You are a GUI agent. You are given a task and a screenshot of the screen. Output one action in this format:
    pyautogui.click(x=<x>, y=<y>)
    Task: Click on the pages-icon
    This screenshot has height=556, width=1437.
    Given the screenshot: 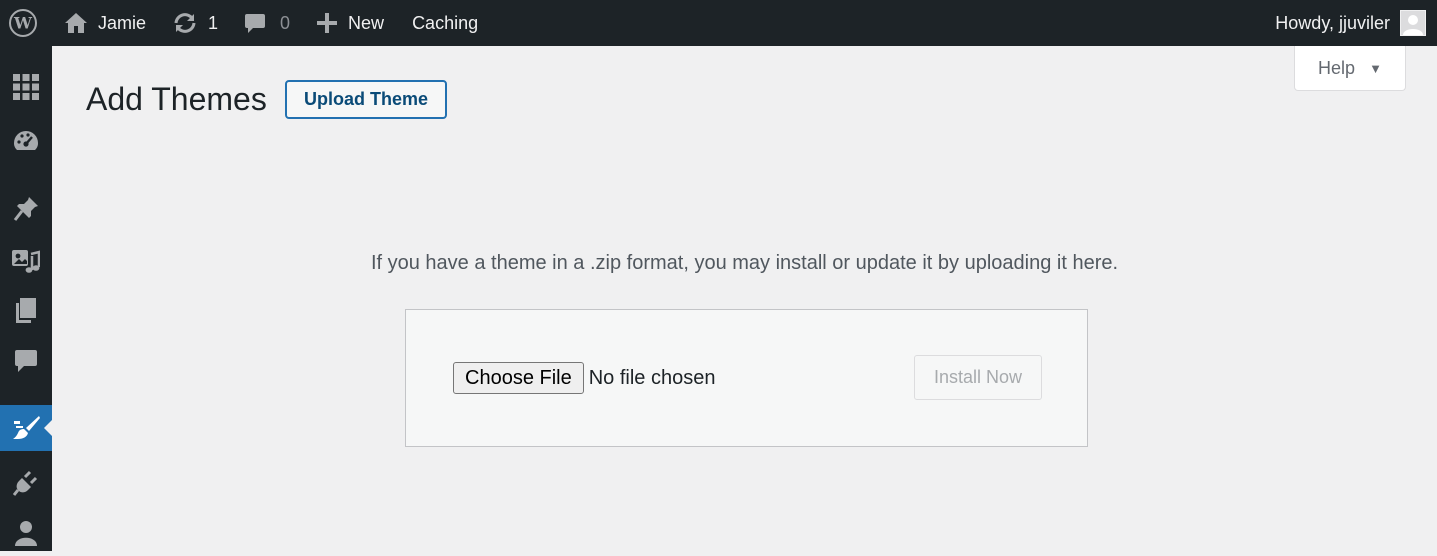 What is the action you would take?
    pyautogui.click(x=26, y=310)
    